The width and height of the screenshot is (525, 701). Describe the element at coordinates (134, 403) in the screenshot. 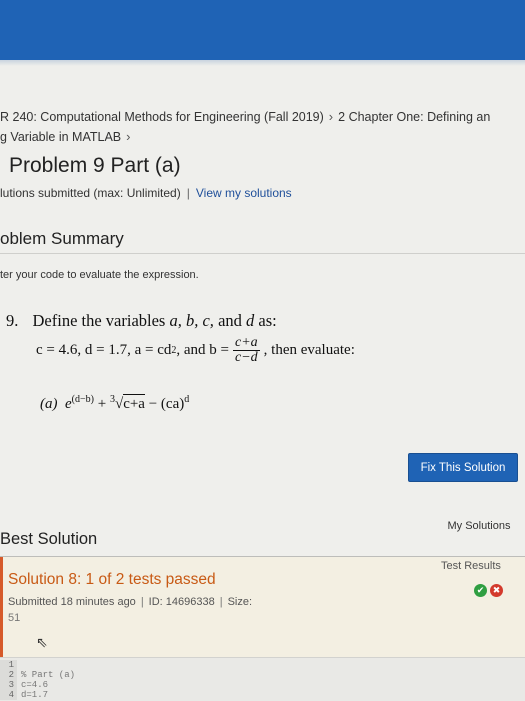

I see `root-content: c+a` at that location.